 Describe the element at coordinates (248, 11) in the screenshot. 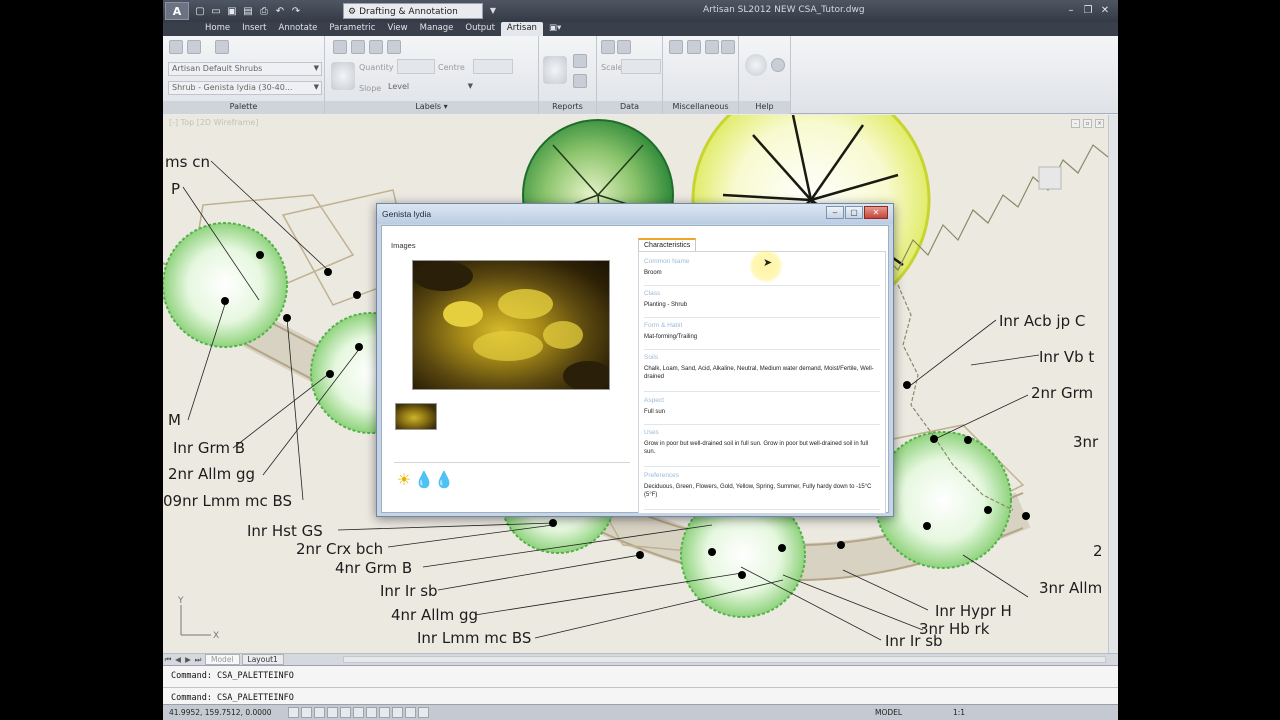

I see `saveas-icon: ▤` at that location.